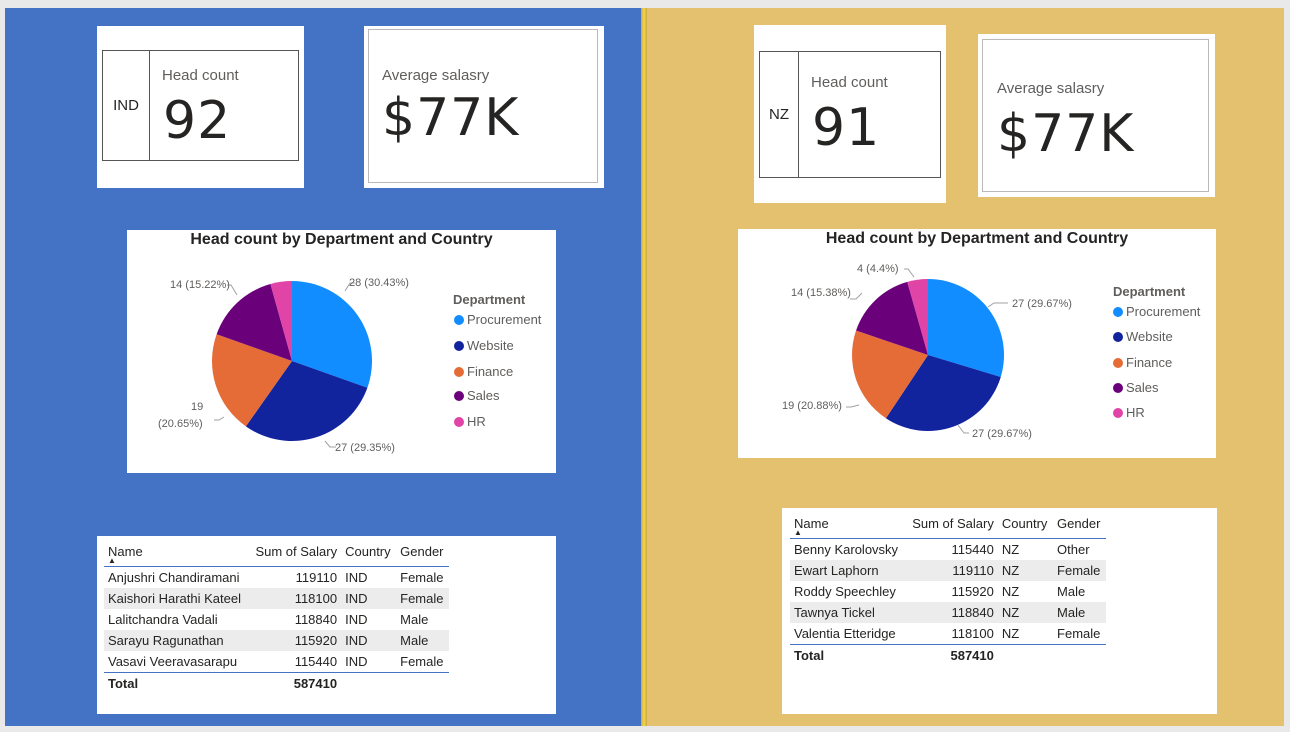 The height and width of the screenshot is (732, 1290). Describe the element at coordinates (779, 114) in the screenshot. I see `nz-country-code: NZ` at that location.